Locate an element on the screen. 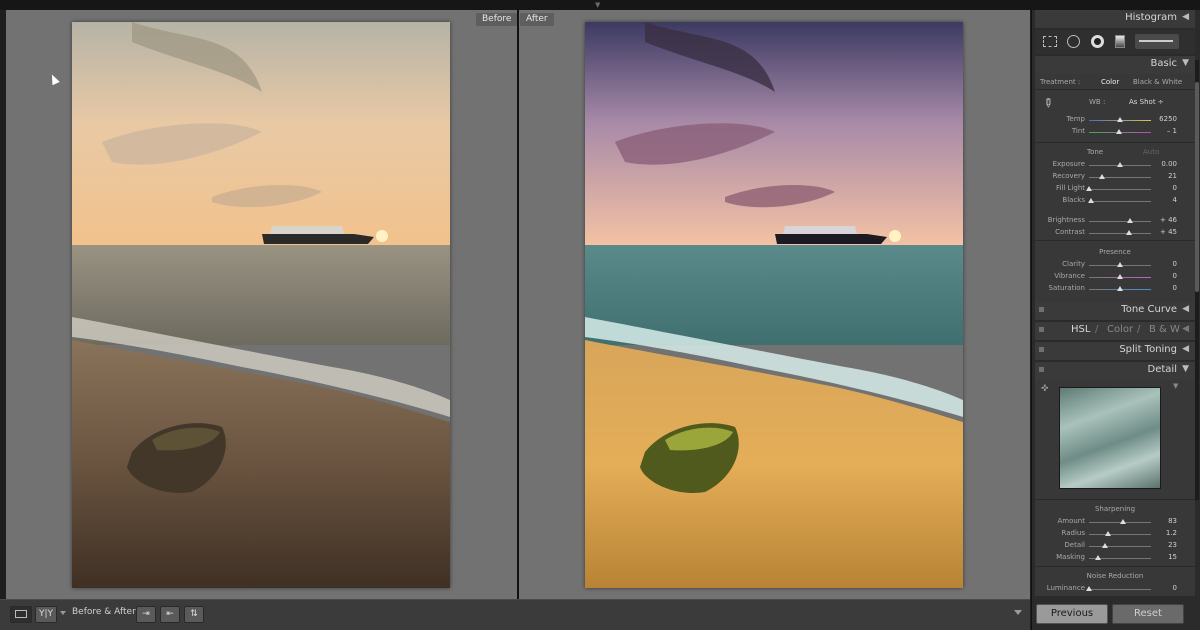 This screenshot has height=630, width=1200. contrast-knob is located at coordinates (1128, 232).